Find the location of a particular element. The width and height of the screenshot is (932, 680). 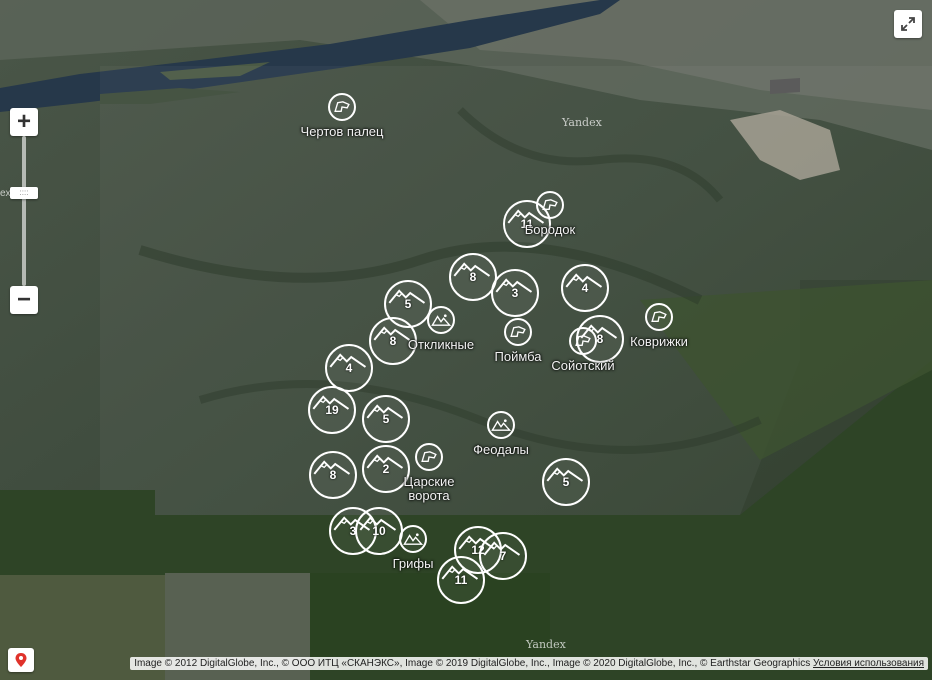

zoom-slider-track is located at coordinates (24, 211).